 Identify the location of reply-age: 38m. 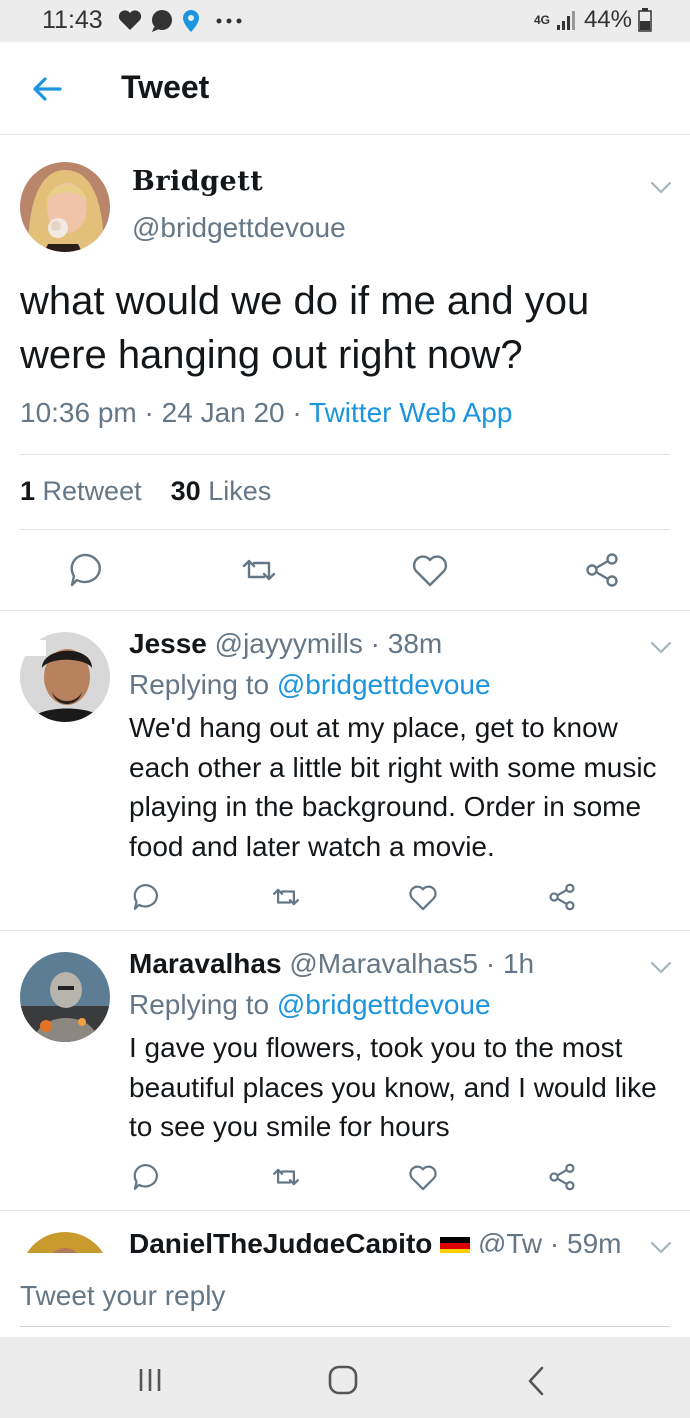
(415, 643).